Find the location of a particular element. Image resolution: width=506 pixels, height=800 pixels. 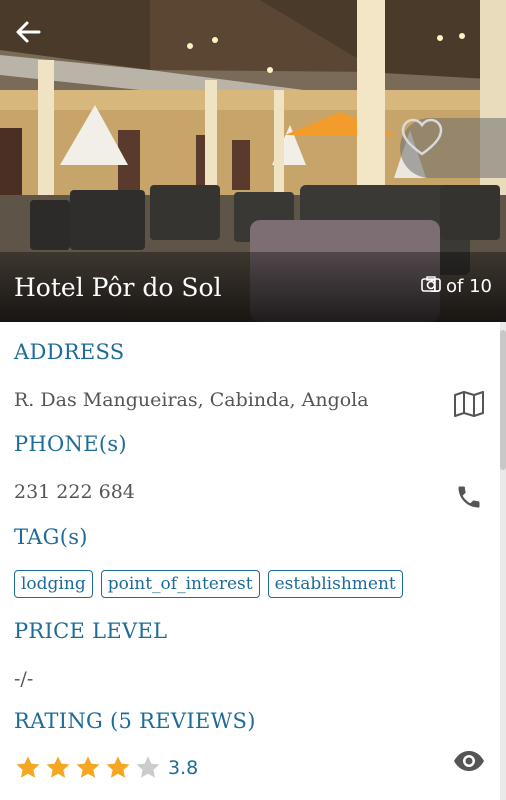

hotel-name: Hotel Pôr do Sol is located at coordinates (118, 287).